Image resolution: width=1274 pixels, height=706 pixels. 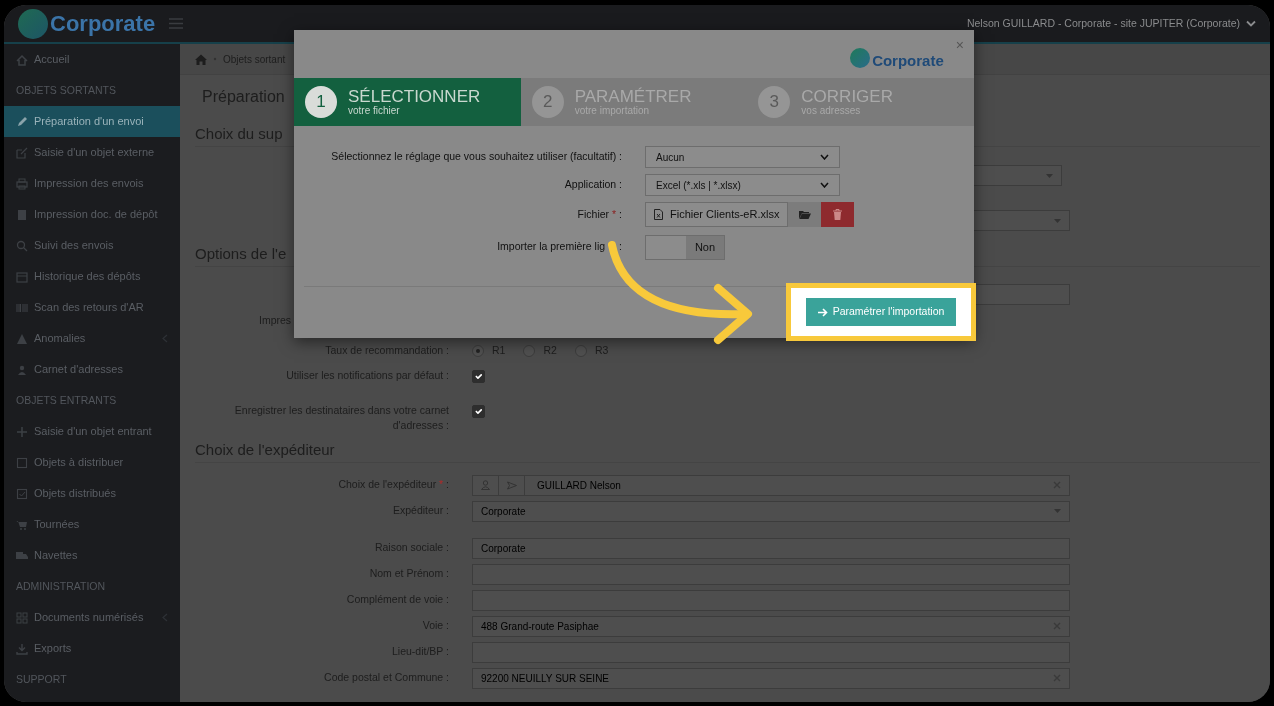 I want to click on plus-icon, so click(x=22, y=431).